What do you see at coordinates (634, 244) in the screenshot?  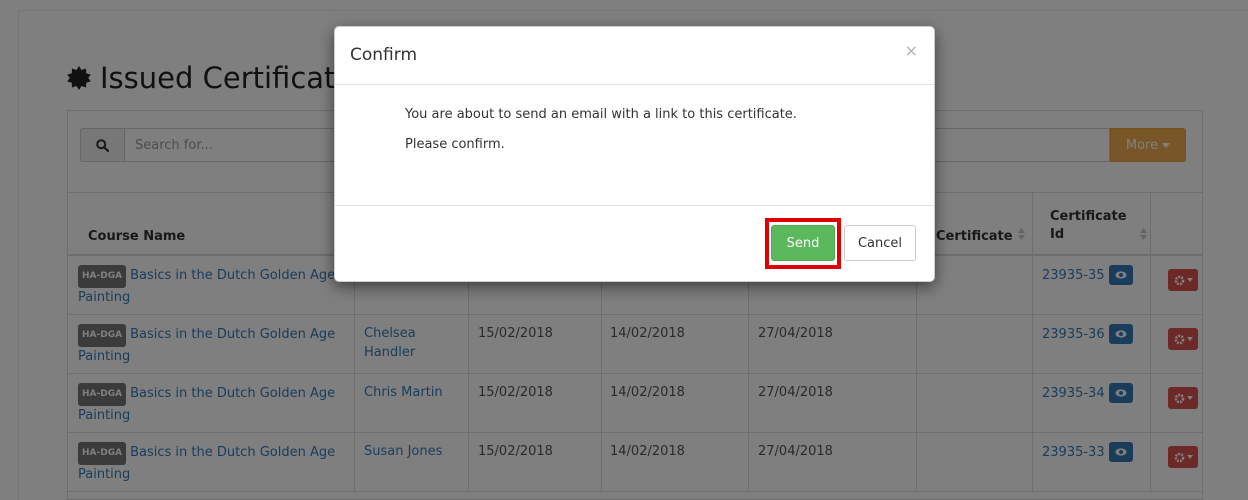 I see `dialog-footer: Send Cancel` at bounding box center [634, 244].